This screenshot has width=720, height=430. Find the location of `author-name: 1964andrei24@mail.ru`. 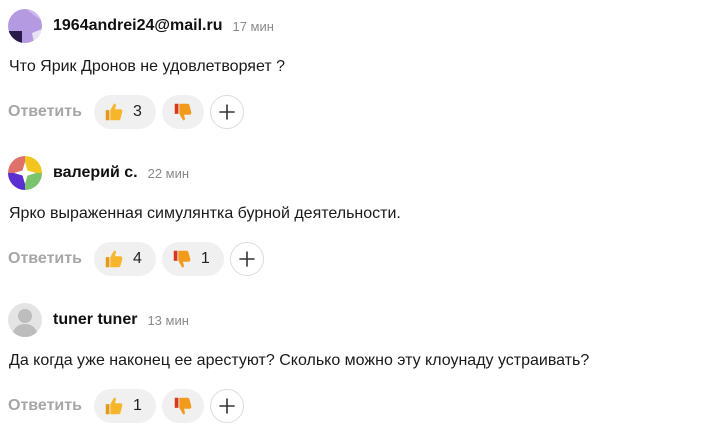

author-name: 1964andrei24@mail.ru is located at coordinates (137, 26).